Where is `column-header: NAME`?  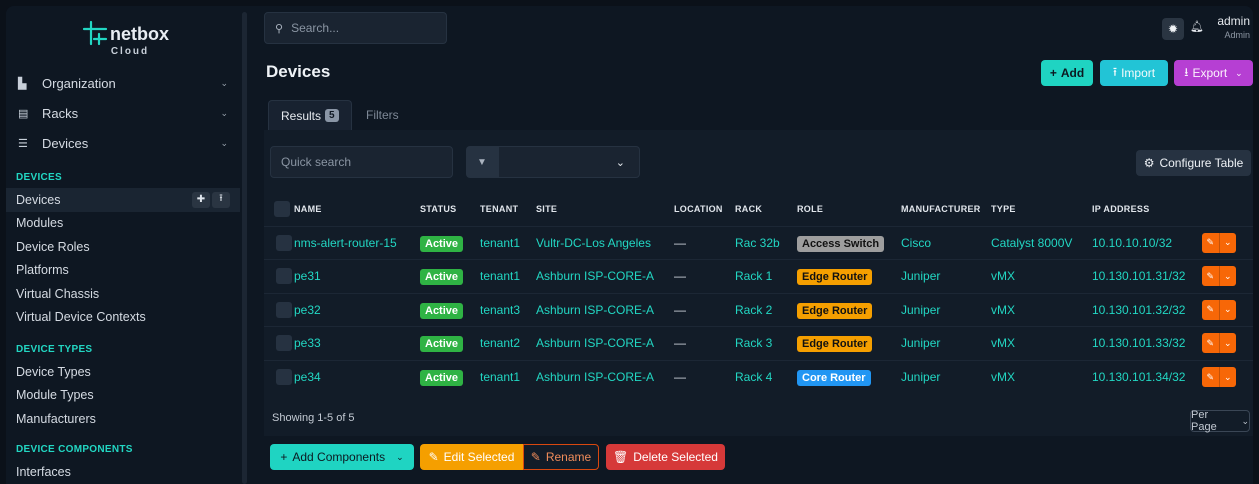 column-header: NAME is located at coordinates (357, 209).